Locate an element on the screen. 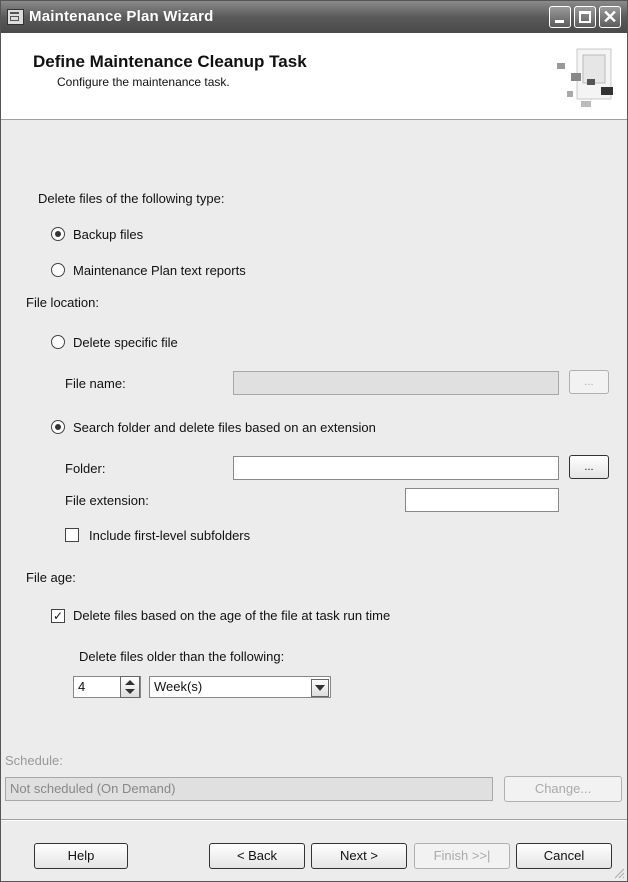 The width and height of the screenshot is (628, 882). close-icon: ✕ is located at coordinates (610, 17).